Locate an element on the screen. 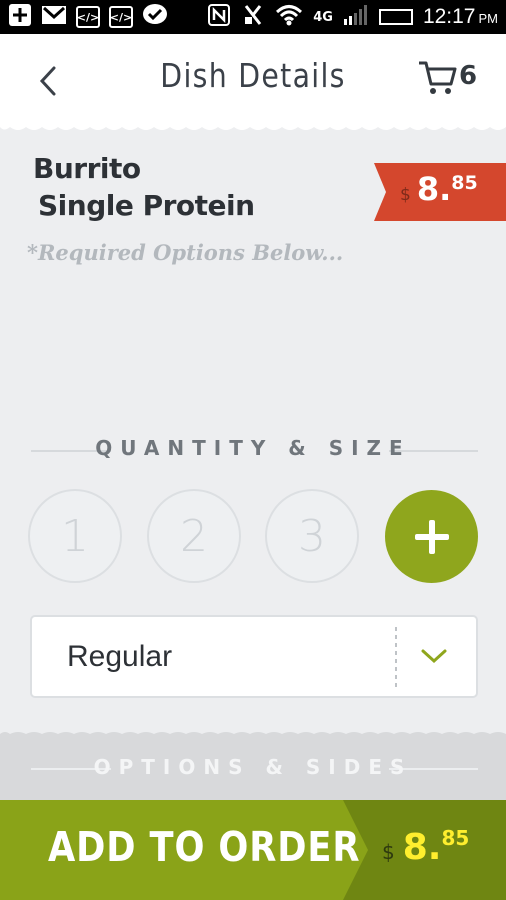  nfc-icon is located at coordinates (219, 17).